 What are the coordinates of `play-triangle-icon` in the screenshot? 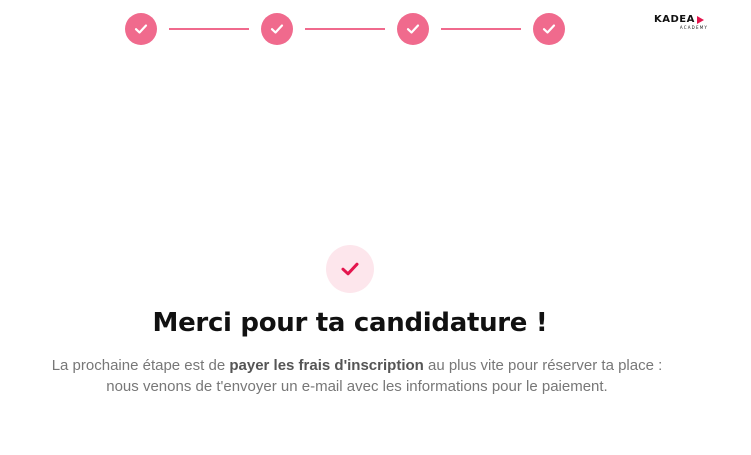 It's located at (700, 20).